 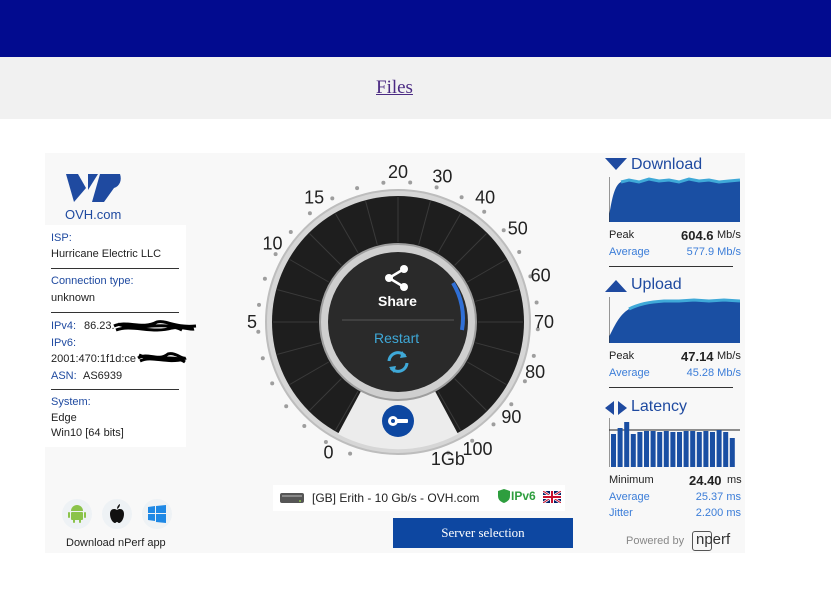 What do you see at coordinates (483, 533) in the screenshot?
I see `server-selection-button: Server selection` at bounding box center [483, 533].